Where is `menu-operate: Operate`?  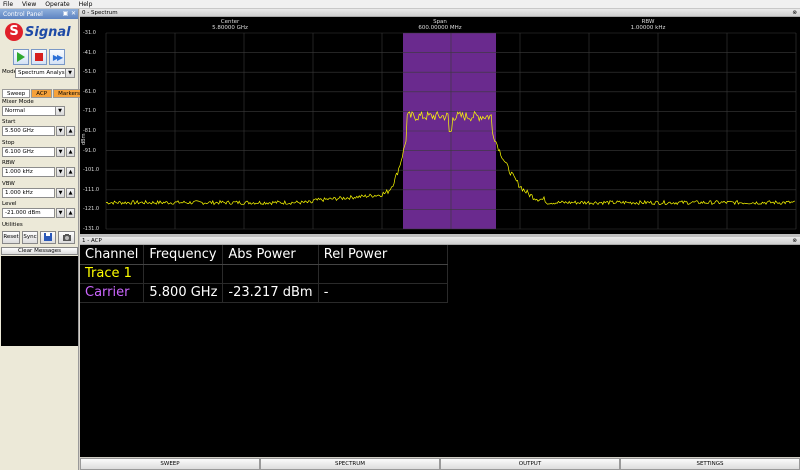 menu-operate: Operate is located at coordinates (57, 4).